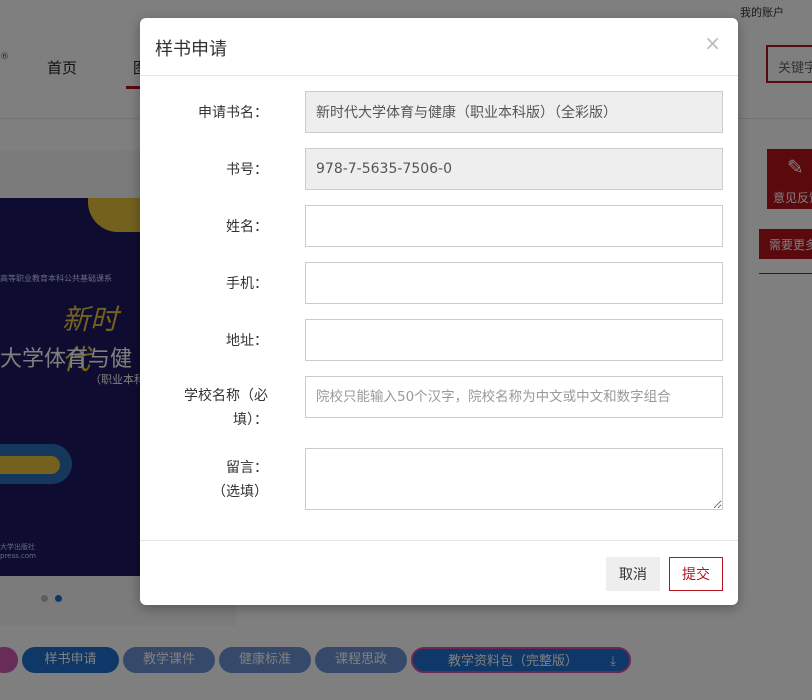  Describe the element at coordinates (696, 574) in the screenshot. I see `submit-button: 提交` at that location.